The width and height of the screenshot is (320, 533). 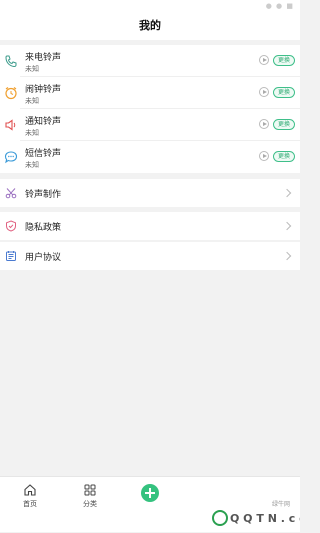 I want to click on alarm-clock-icon, so click(x=11, y=93).